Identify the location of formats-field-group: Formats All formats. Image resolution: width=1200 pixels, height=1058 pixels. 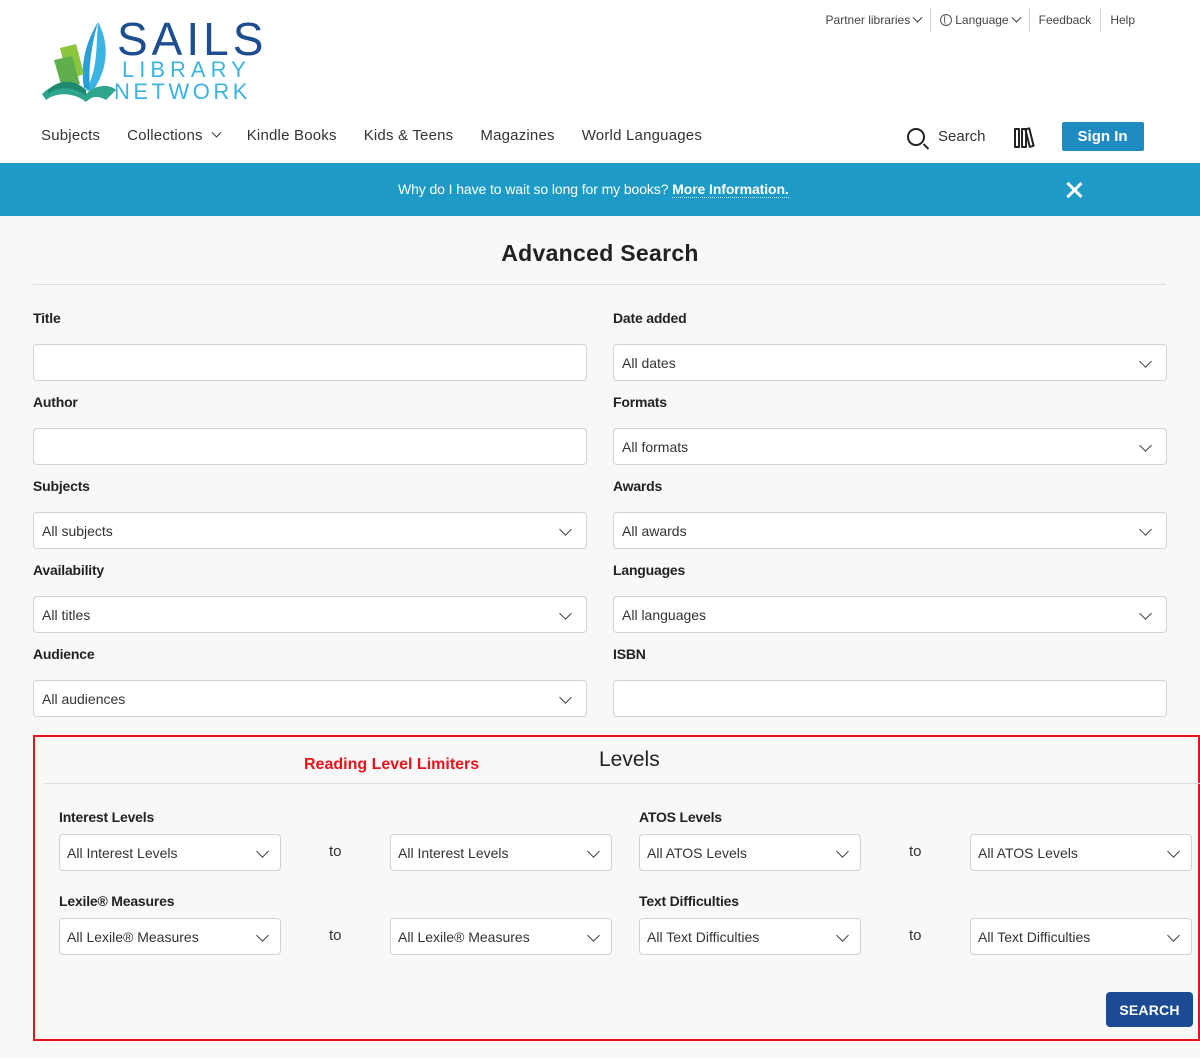
(890, 429).